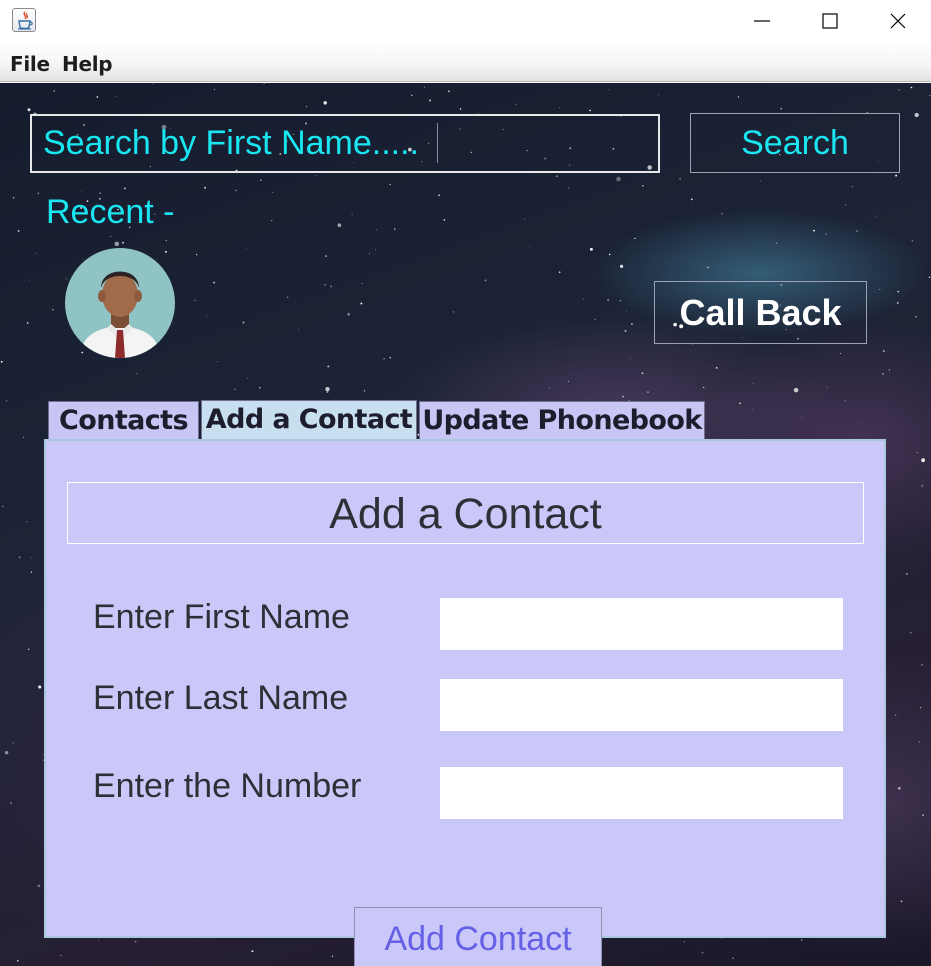  What do you see at coordinates (465, 62) in the screenshot?
I see `menu-bar: File Help` at bounding box center [465, 62].